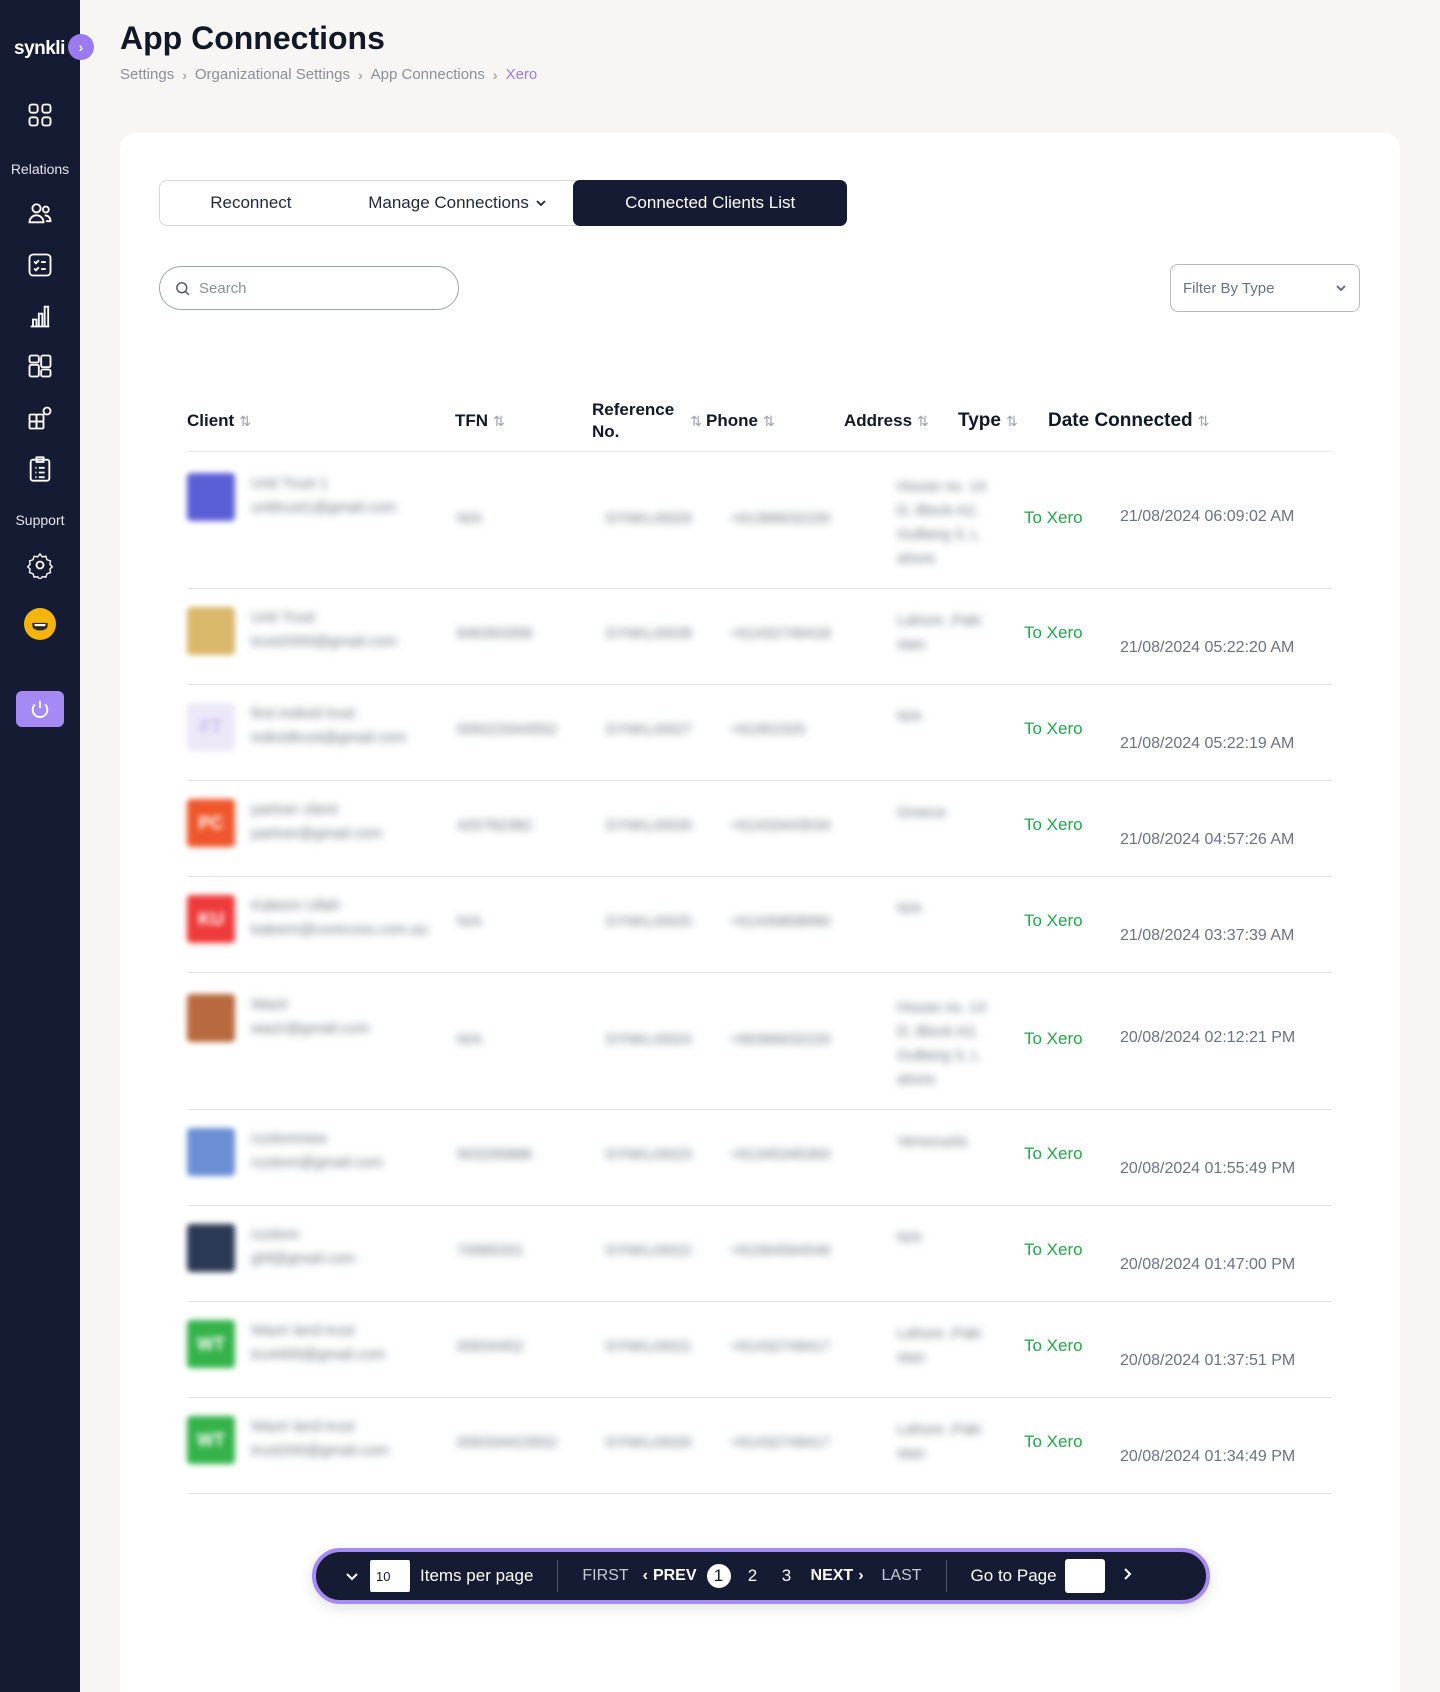  What do you see at coordinates (648, 1442) in the screenshot?
I see `reference-value: SYNKLI0020` at bounding box center [648, 1442].